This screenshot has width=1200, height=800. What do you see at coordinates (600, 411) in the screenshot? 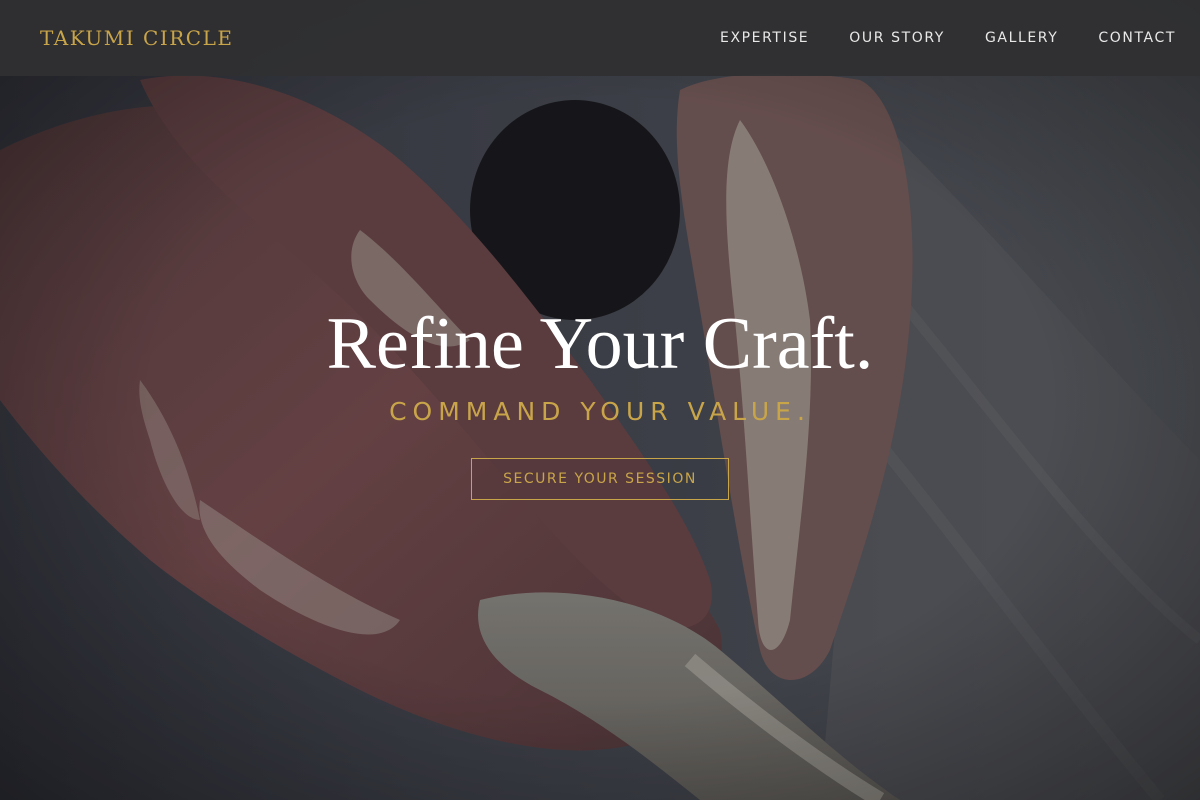
I see `hero-subtitle: COMMAND YOUR VALUE.` at bounding box center [600, 411].